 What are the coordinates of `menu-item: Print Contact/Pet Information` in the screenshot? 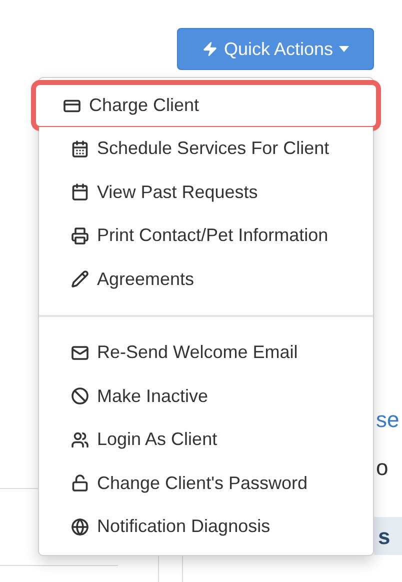 It's located at (206, 236).